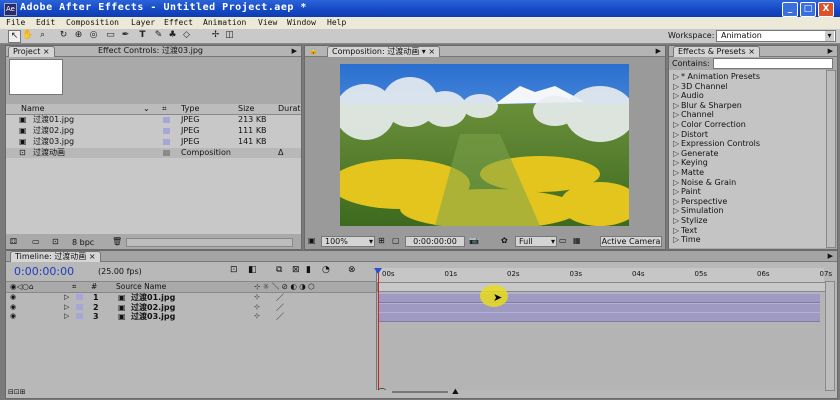  What do you see at coordinates (301, 23) in the screenshot?
I see `menu-window: Window` at bounding box center [301, 23].